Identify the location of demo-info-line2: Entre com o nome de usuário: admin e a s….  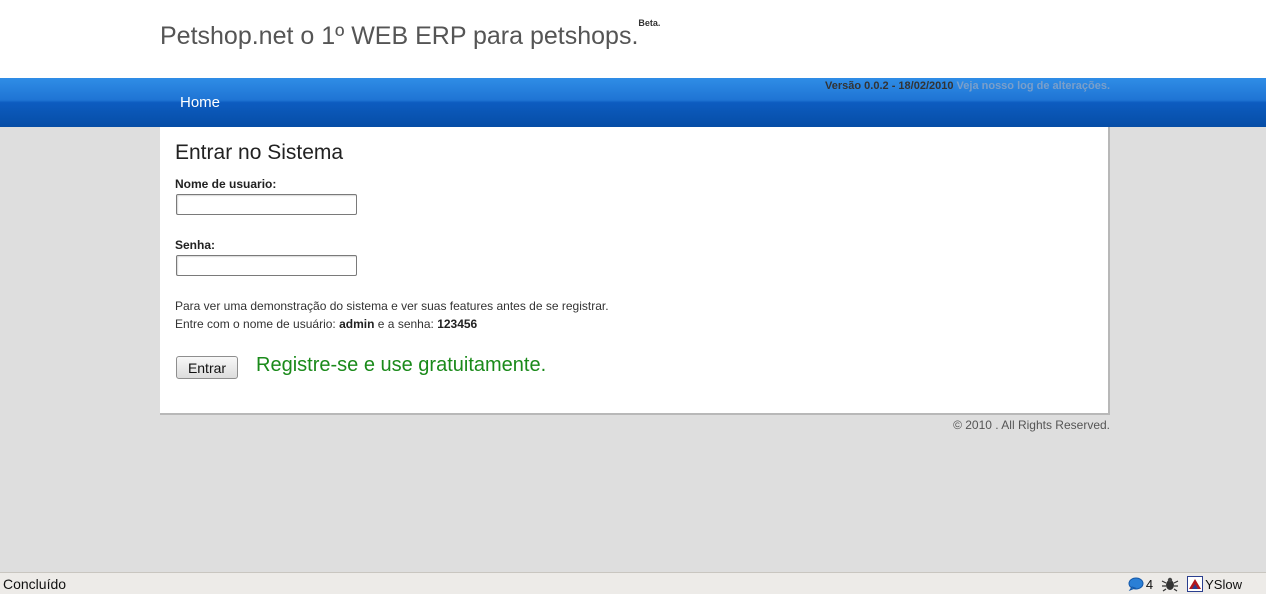
(326, 324).